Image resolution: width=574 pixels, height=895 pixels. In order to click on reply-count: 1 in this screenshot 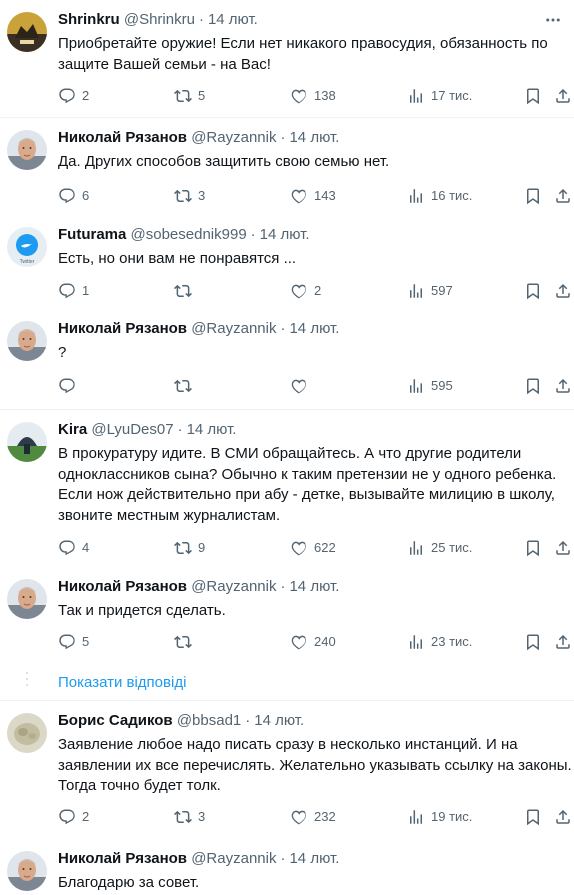, I will do `click(86, 290)`.